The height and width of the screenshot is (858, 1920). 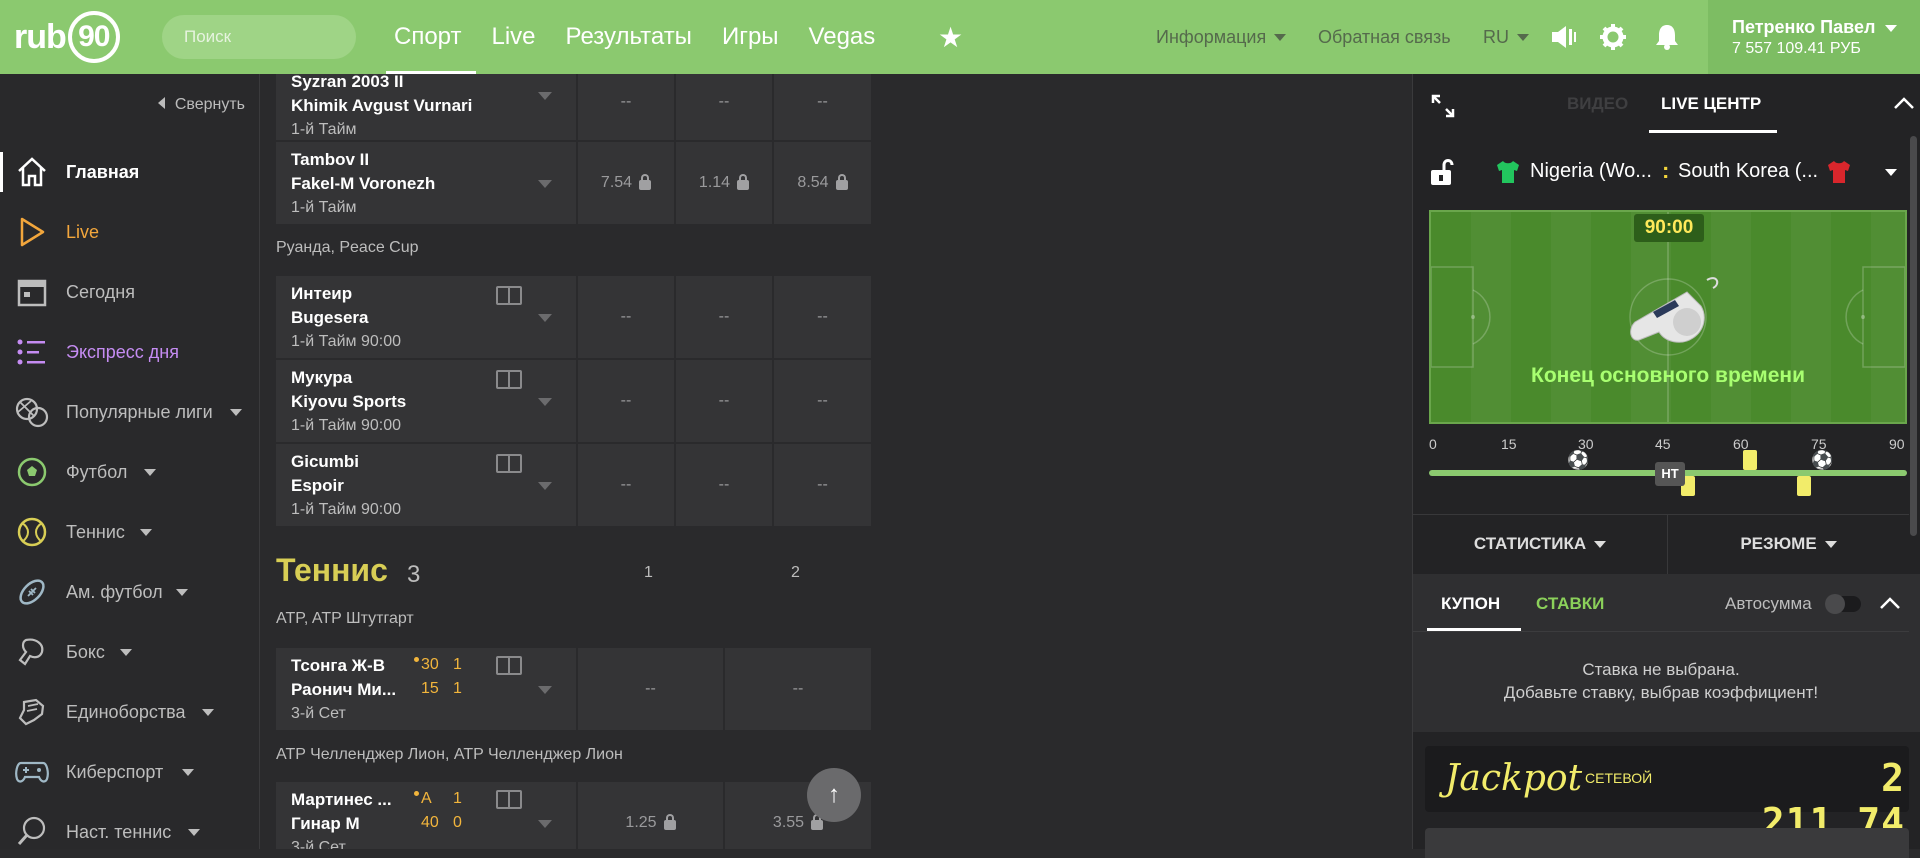 What do you see at coordinates (514, 37) in the screenshot?
I see `nav-live: Live` at bounding box center [514, 37].